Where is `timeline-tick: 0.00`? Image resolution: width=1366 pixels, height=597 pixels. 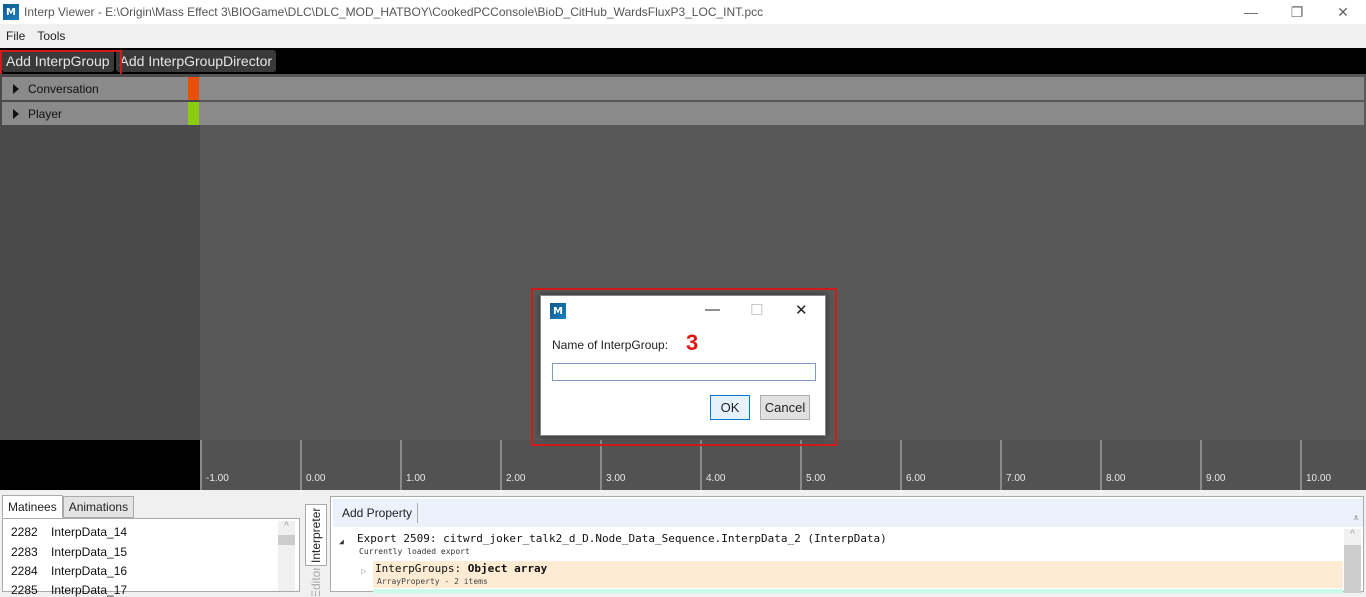
timeline-tick: 0.00 is located at coordinates (350, 465).